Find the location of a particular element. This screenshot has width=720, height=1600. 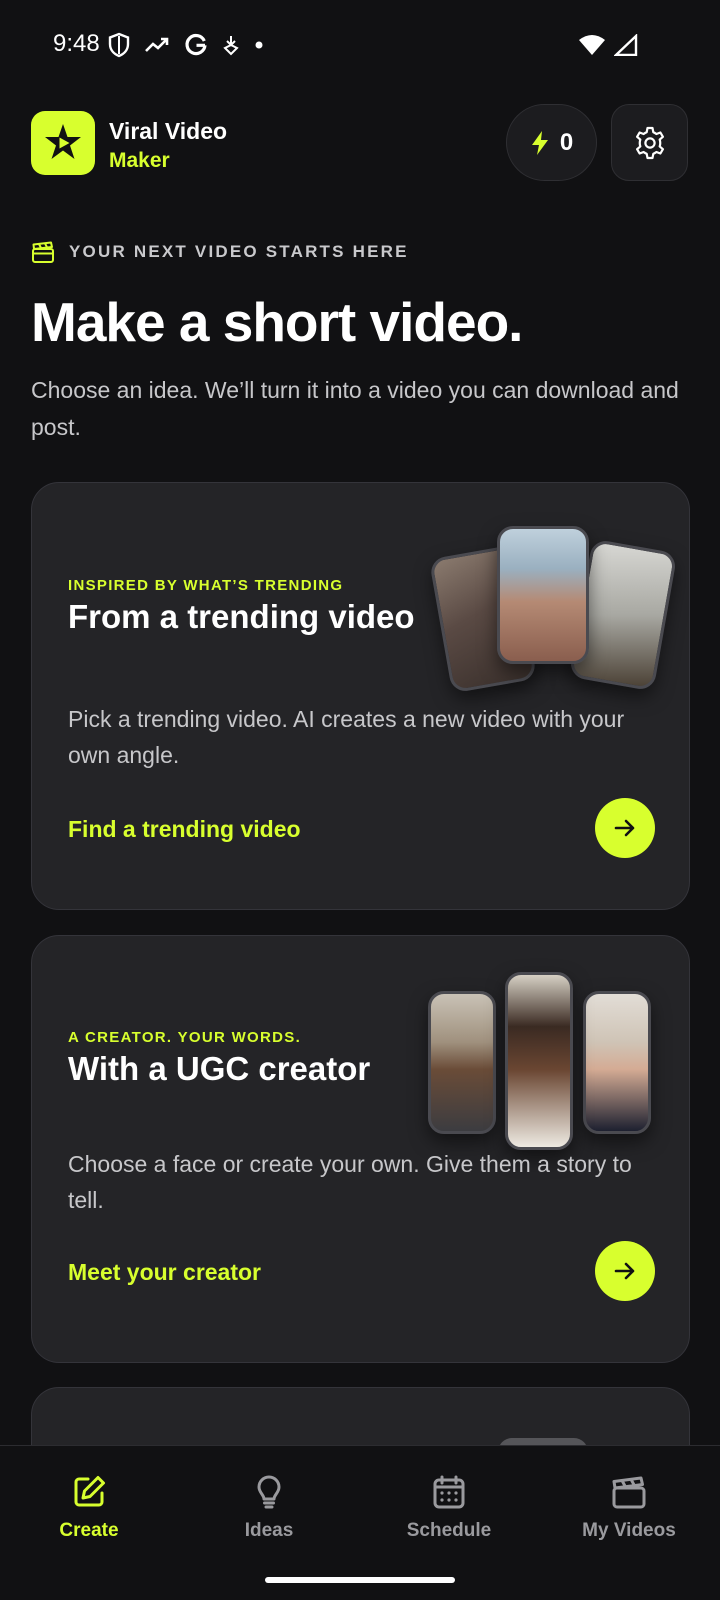

nav-label: Create is located at coordinates (89, 1530).